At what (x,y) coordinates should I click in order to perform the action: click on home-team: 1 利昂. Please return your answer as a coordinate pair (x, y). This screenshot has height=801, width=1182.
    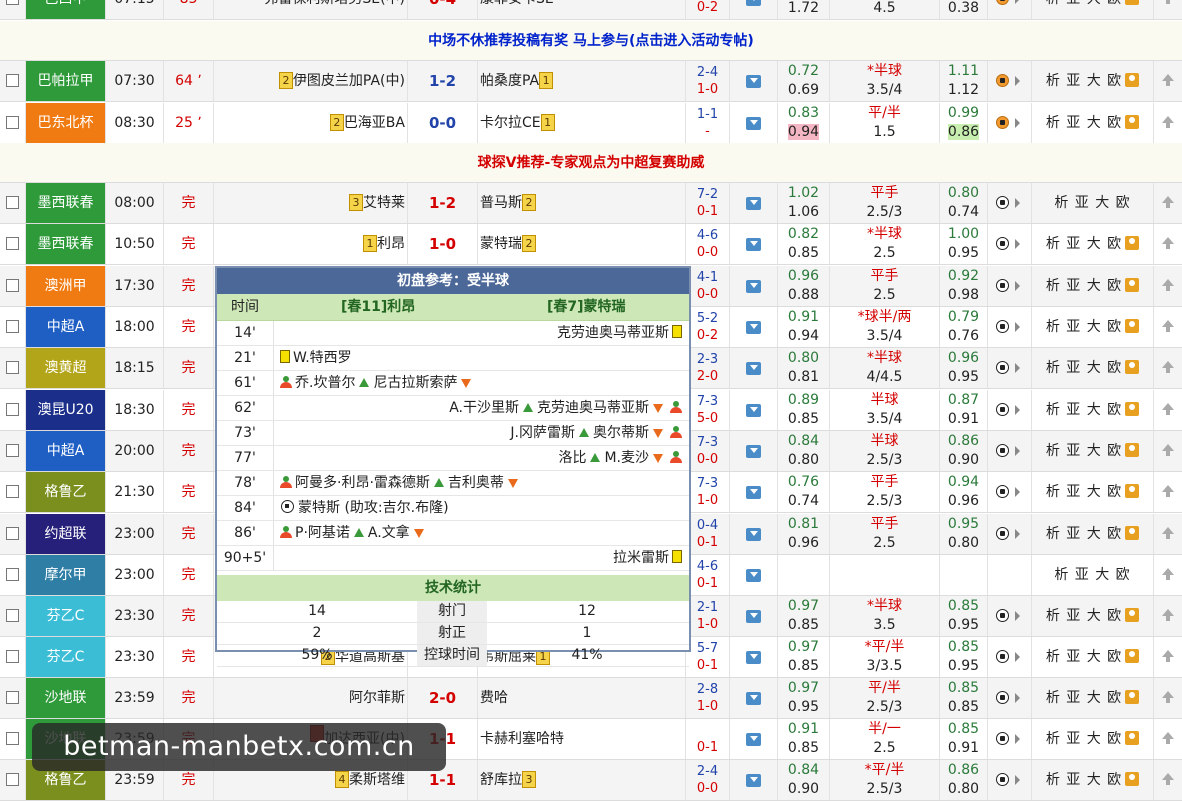
    Looking at the image, I should click on (311, 244).